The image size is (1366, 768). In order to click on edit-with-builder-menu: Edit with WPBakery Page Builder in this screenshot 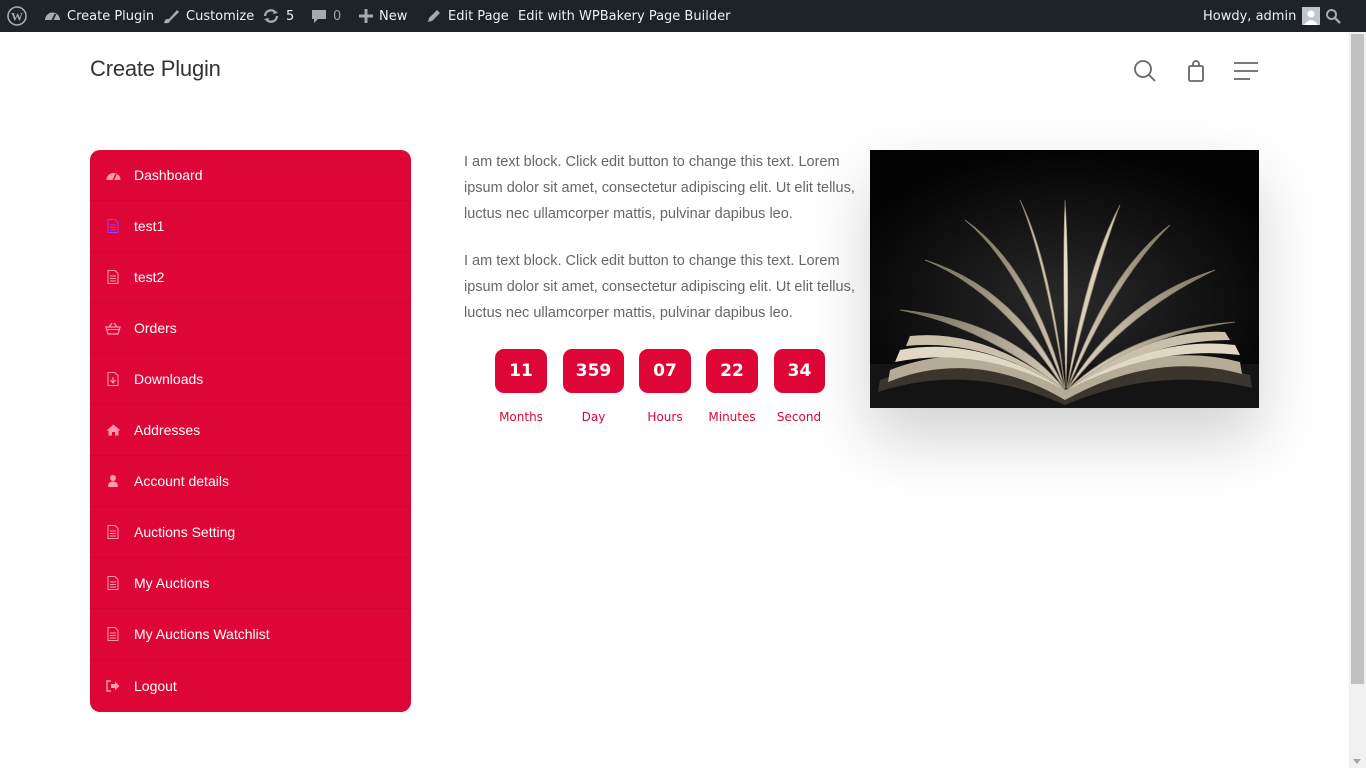, I will do `click(624, 16)`.